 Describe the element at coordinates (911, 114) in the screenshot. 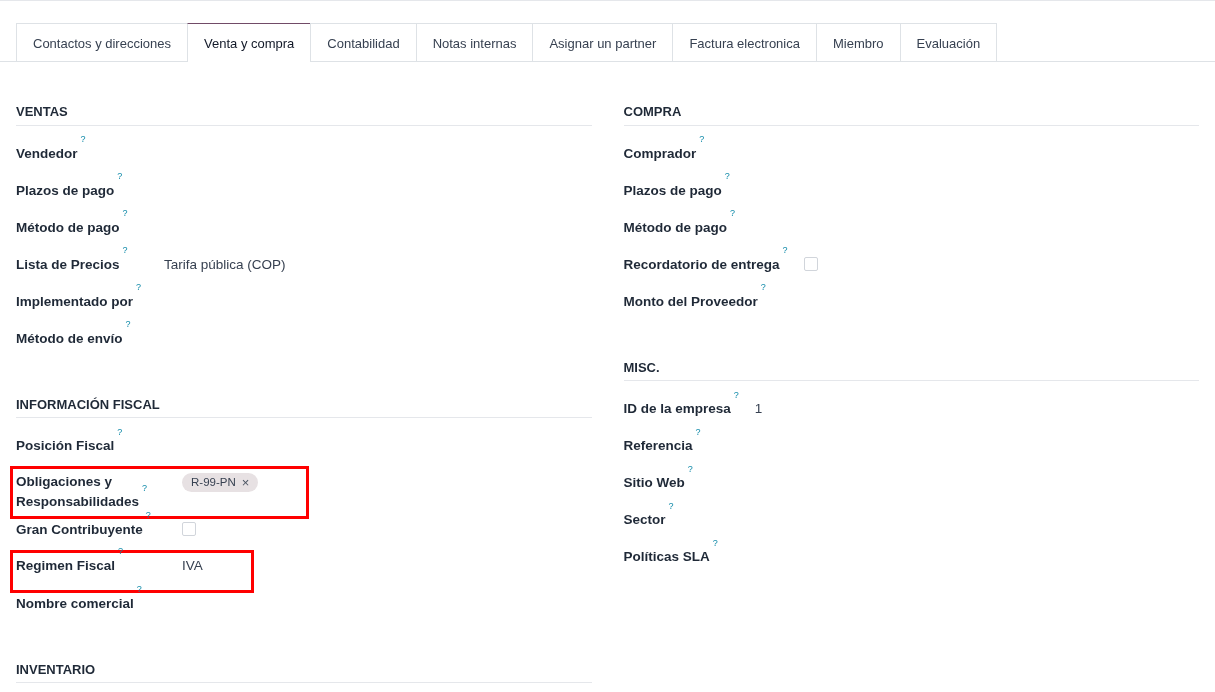

I see `section-heading: COMPRA` at that location.